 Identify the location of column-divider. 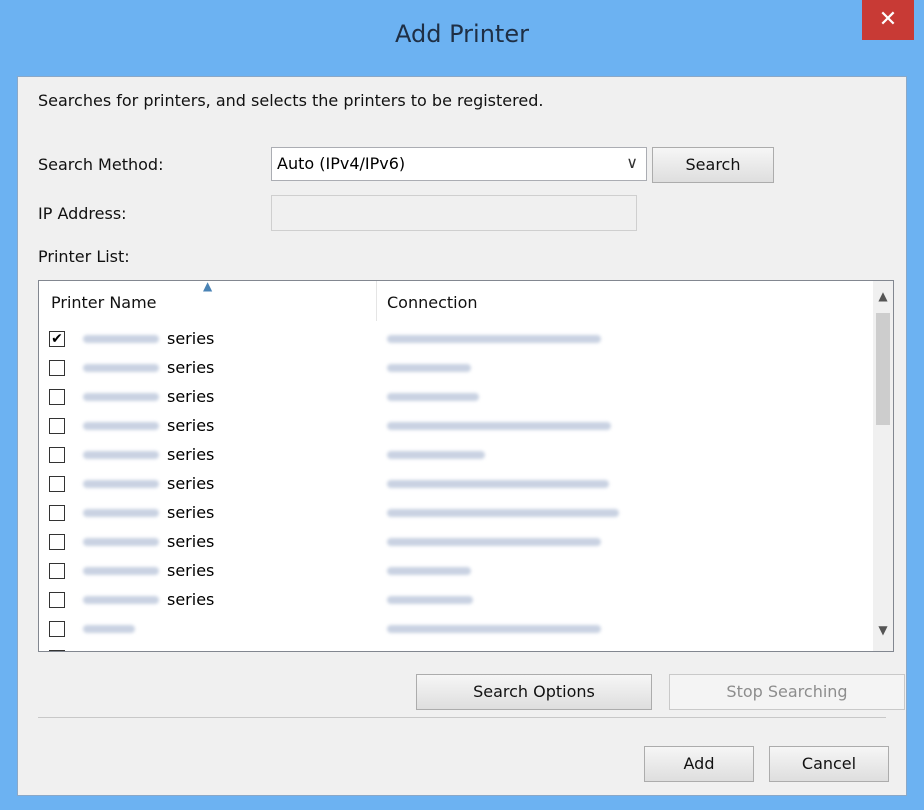
(376, 301).